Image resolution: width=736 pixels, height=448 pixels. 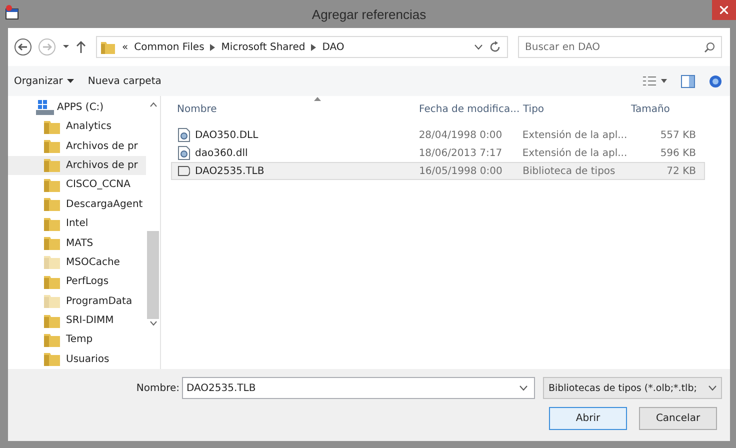 What do you see at coordinates (125, 47) in the screenshot?
I see `overflow-chevron: «` at bounding box center [125, 47].